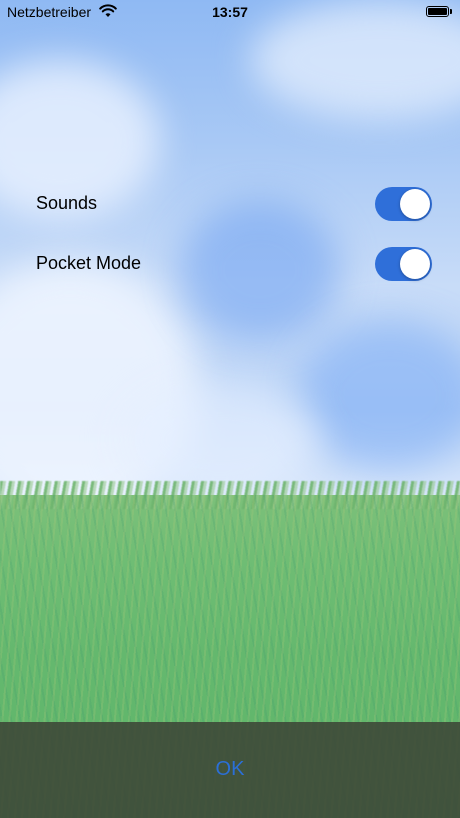  What do you see at coordinates (67, 203) in the screenshot?
I see `sounds-label: Sounds` at bounding box center [67, 203].